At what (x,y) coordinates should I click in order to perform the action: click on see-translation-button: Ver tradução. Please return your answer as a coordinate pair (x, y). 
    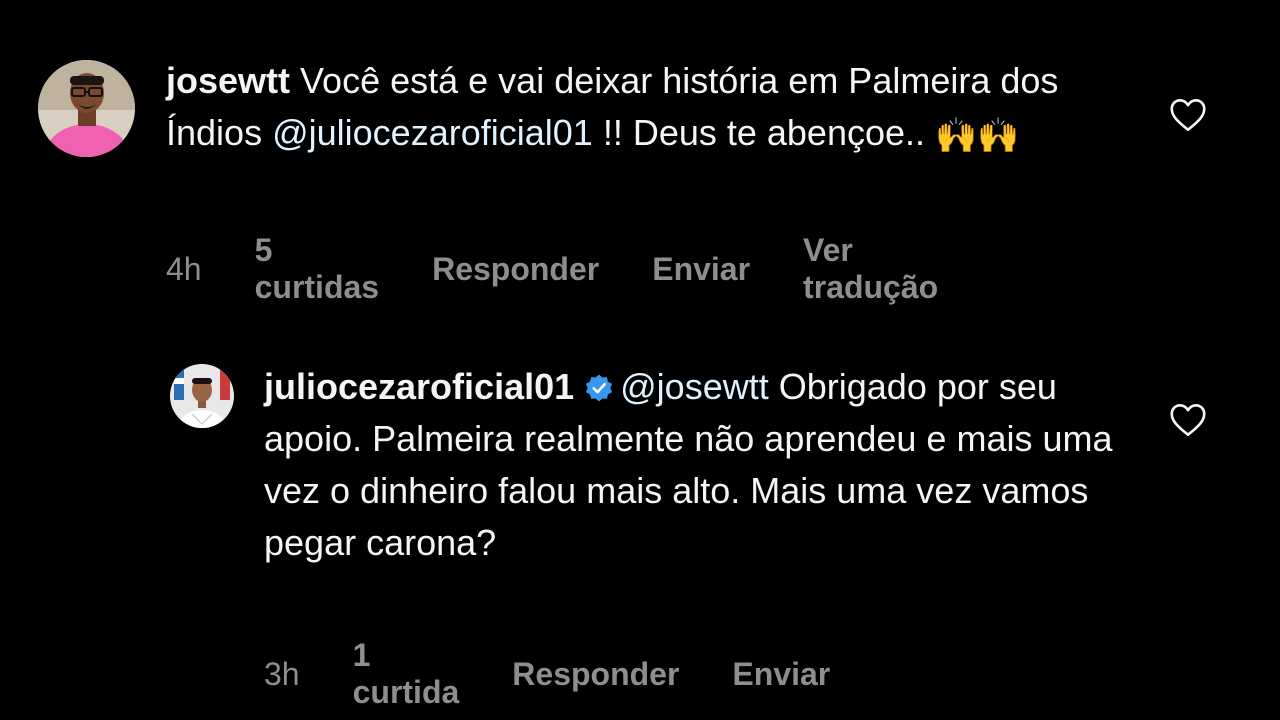
    Looking at the image, I should click on (870, 269).